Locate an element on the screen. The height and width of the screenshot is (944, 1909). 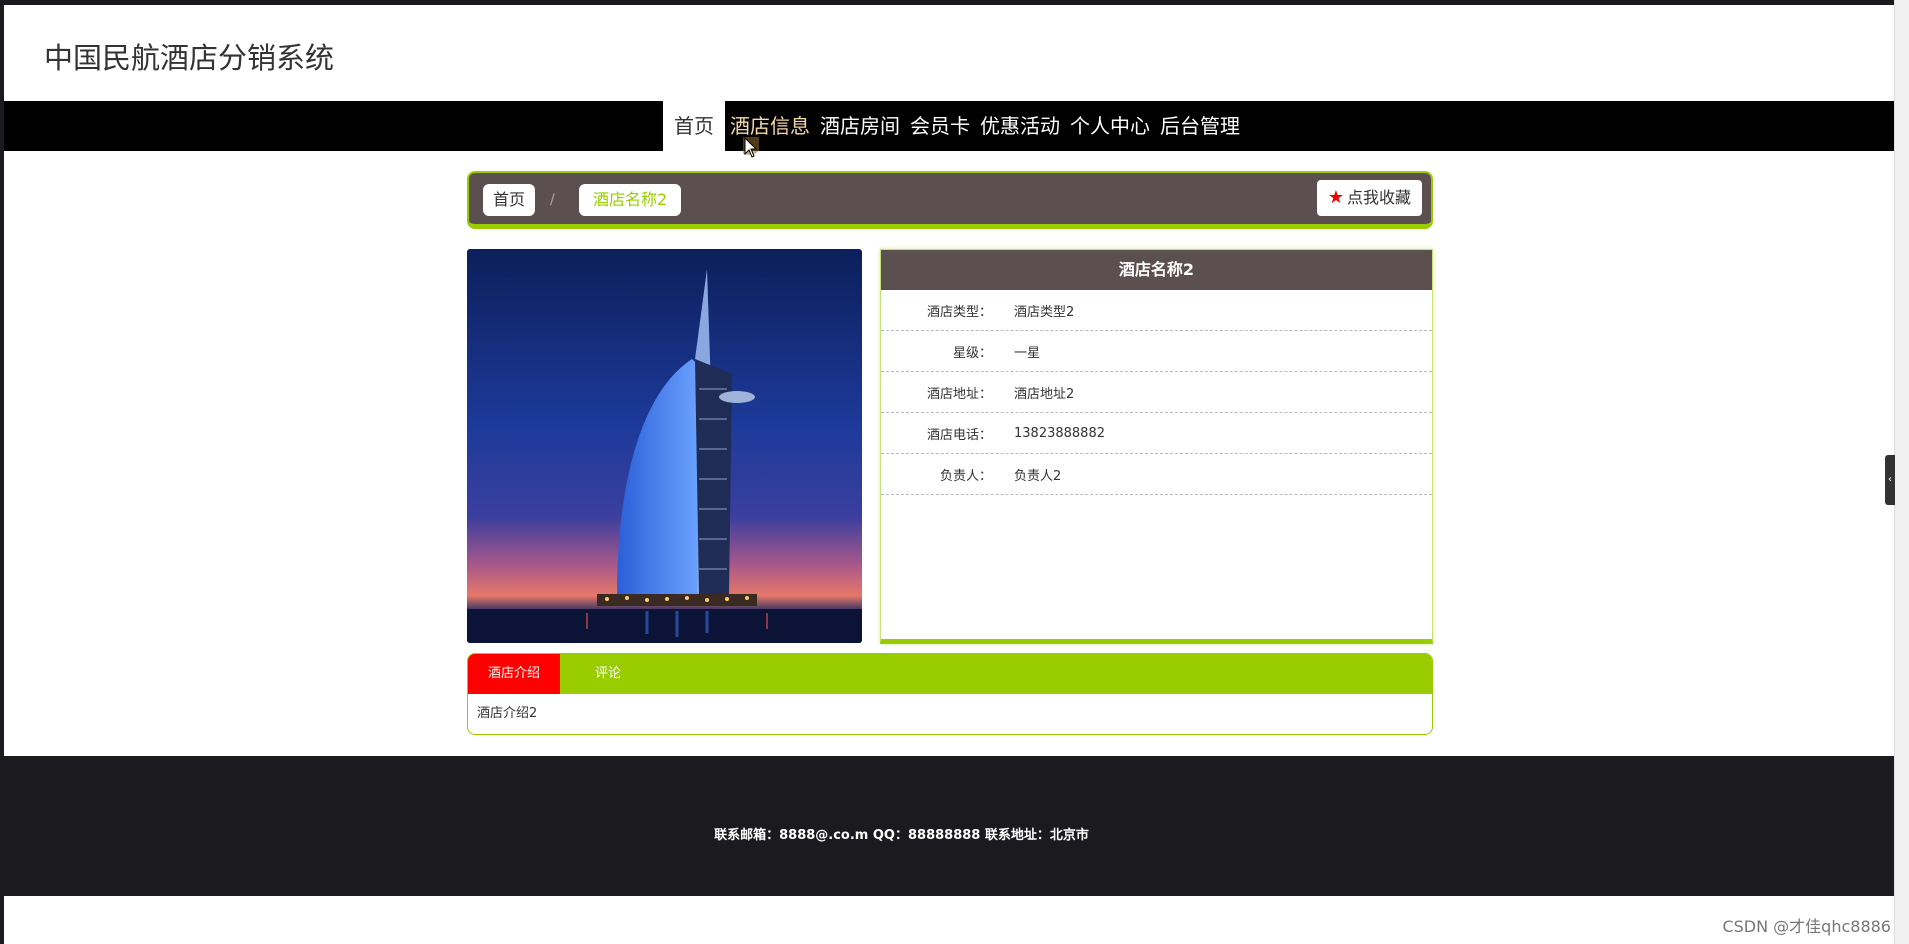
scrollbar is located at coordinates (1901, 472).